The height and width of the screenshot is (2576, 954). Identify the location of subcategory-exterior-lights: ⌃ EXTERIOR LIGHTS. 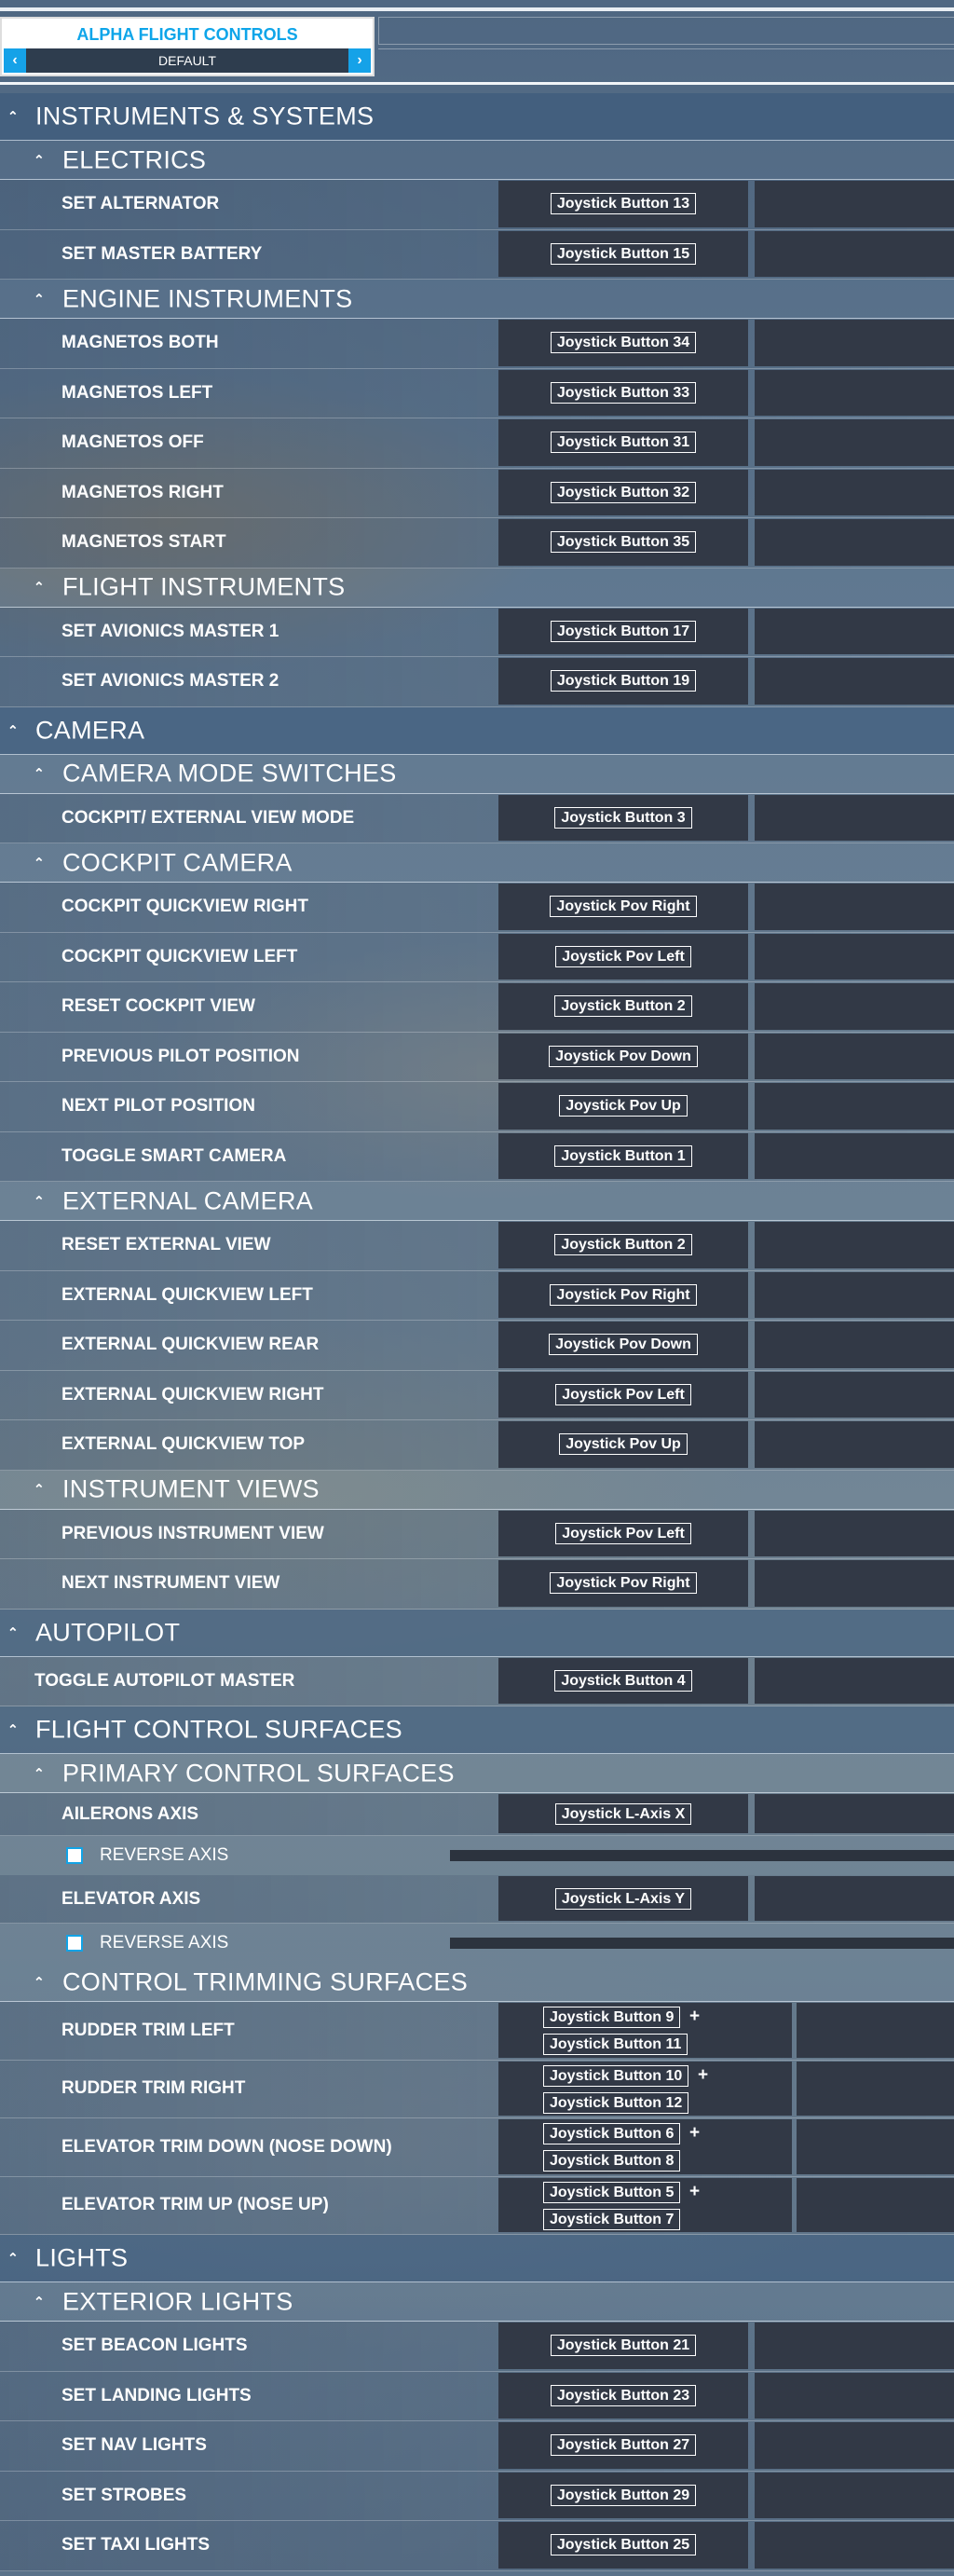
(477, 2302).